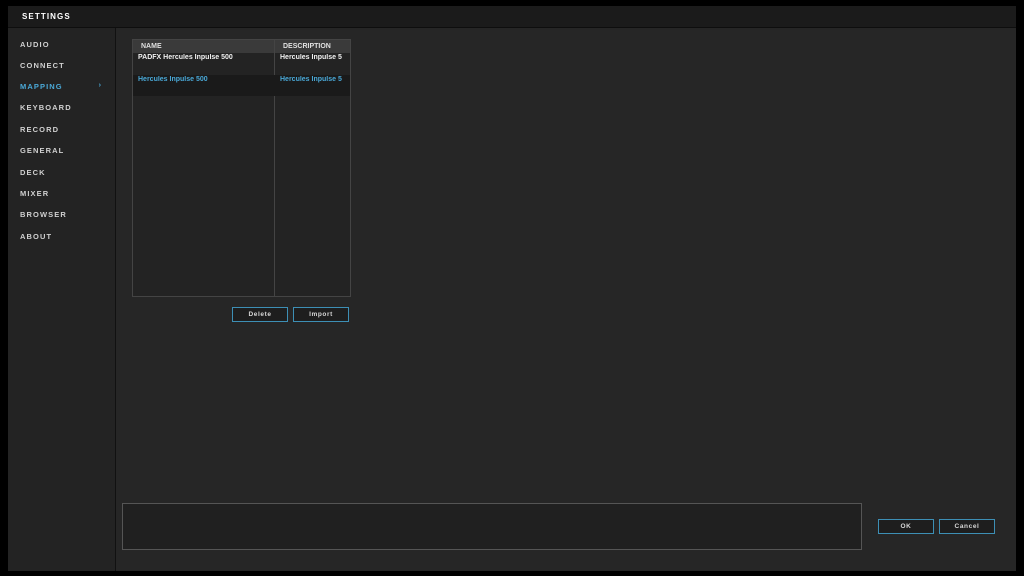 This screenshot has width=1024, height=576. What do you see at coordinates (61, 175) in the screenshot?
I see `sidebar-item-deck: DECK` at bounding box center [61, 175].